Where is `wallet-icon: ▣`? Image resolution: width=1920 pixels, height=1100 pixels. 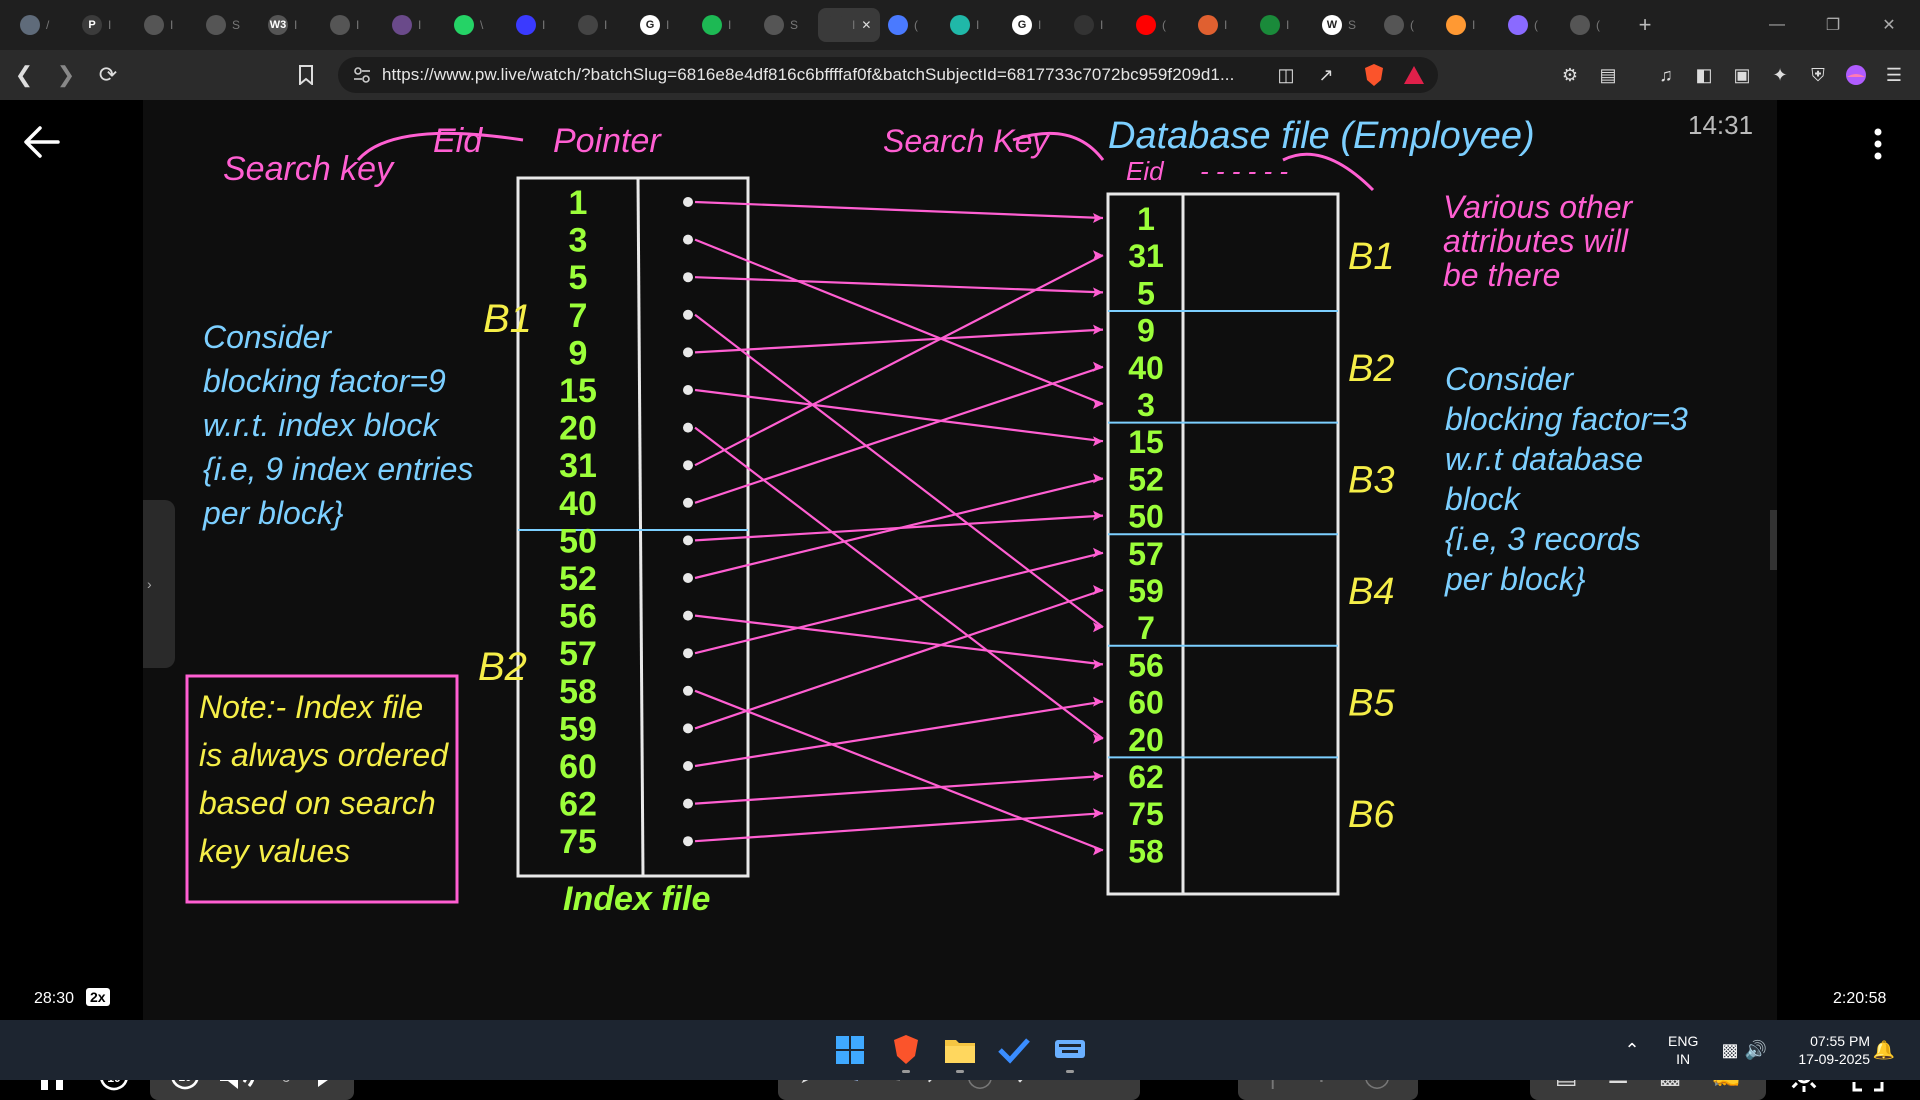 wallet-icon: ▣ is located at coordinates (1742, 75).